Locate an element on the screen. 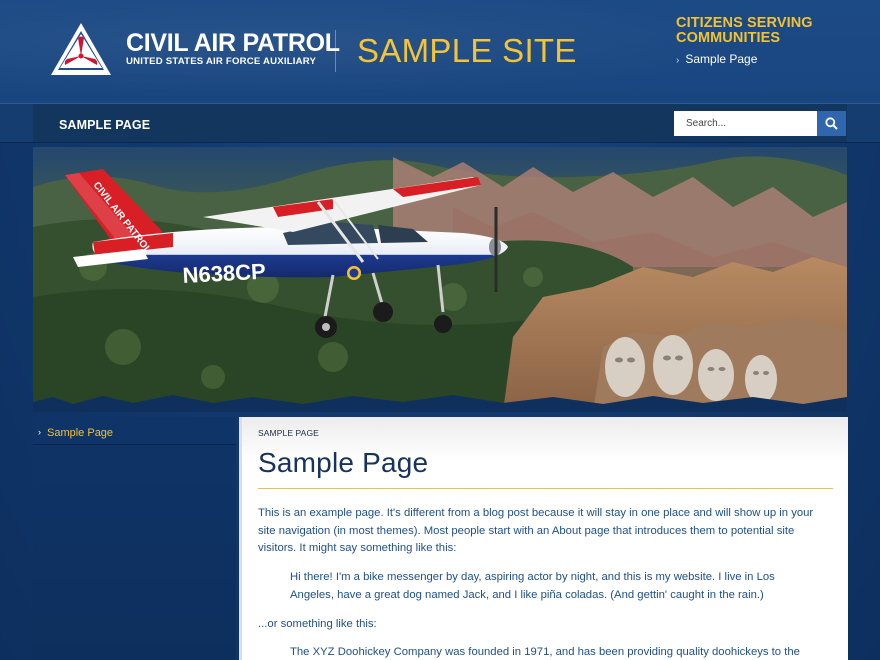 The height and width of the screenshot is (660, 880). tagline: CITIZENS SERVING COMMUNITIES is located at coordinates (744, 30).